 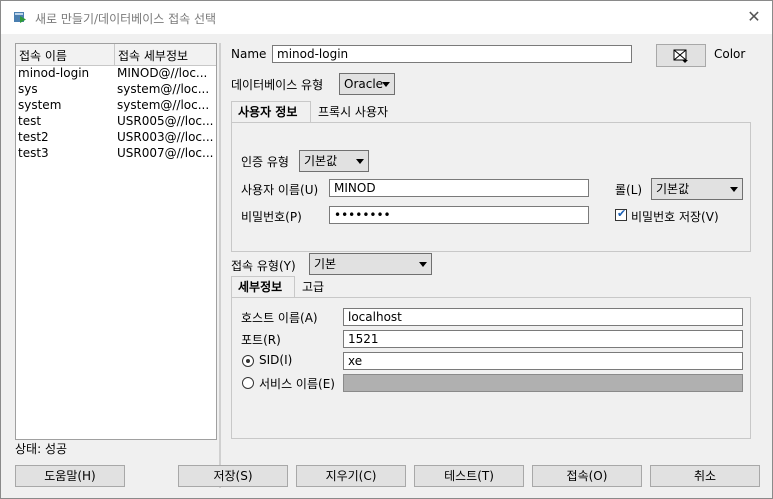 I want to click on test-button: 테스트(T), so click(x=469, y=476).